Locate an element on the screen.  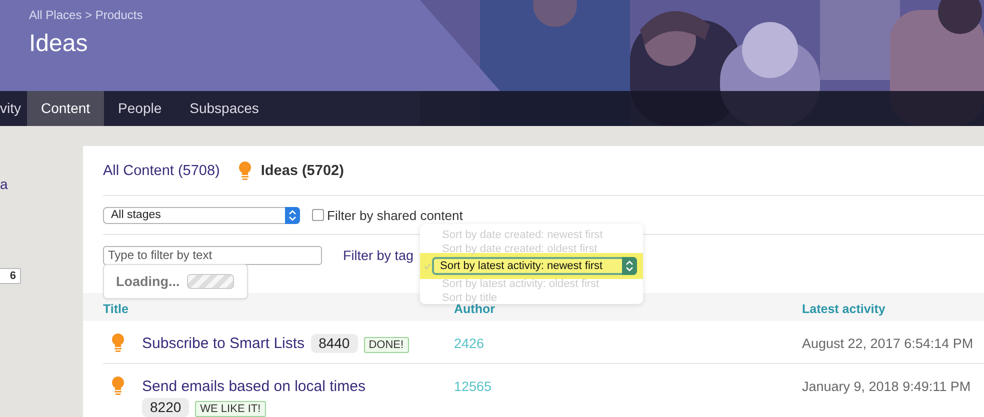
vote-count: 8440 is located at coordinates (334, 343).